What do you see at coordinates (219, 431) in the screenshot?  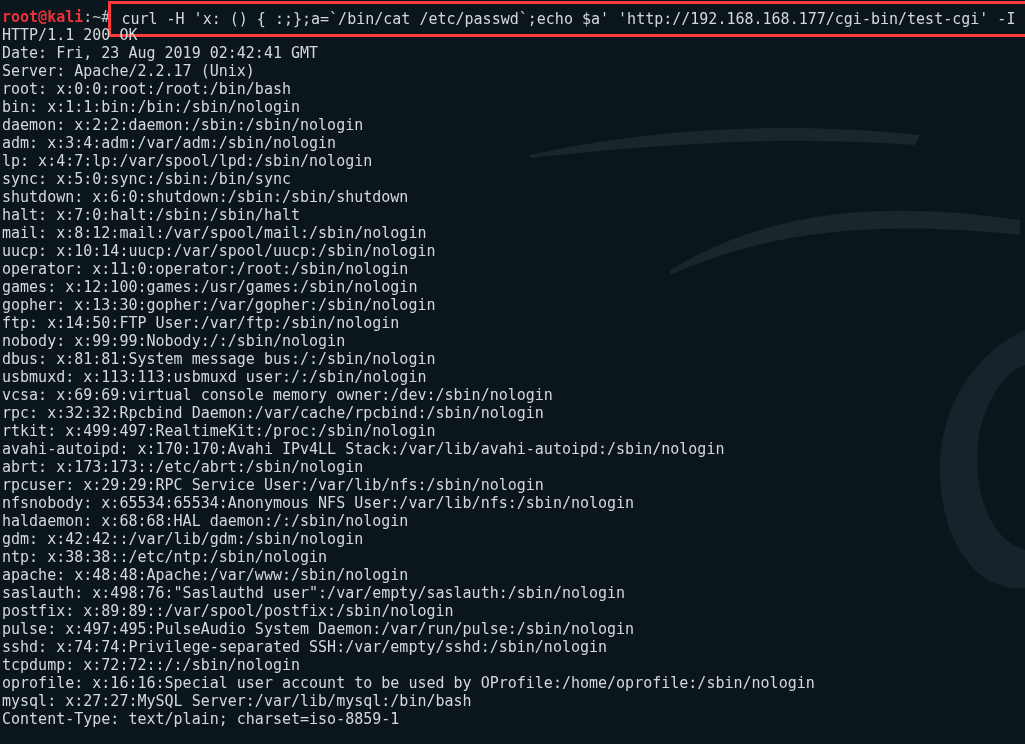 I see `output-line: rtkit: x:499:497:RealtimeKit:/proc:/sbin/nologin` at bounding box center [219, 431].